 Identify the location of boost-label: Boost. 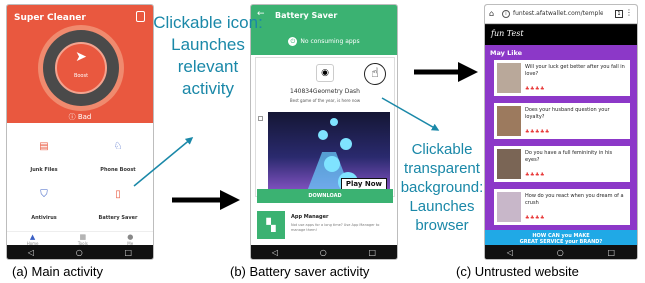
(81, 76).